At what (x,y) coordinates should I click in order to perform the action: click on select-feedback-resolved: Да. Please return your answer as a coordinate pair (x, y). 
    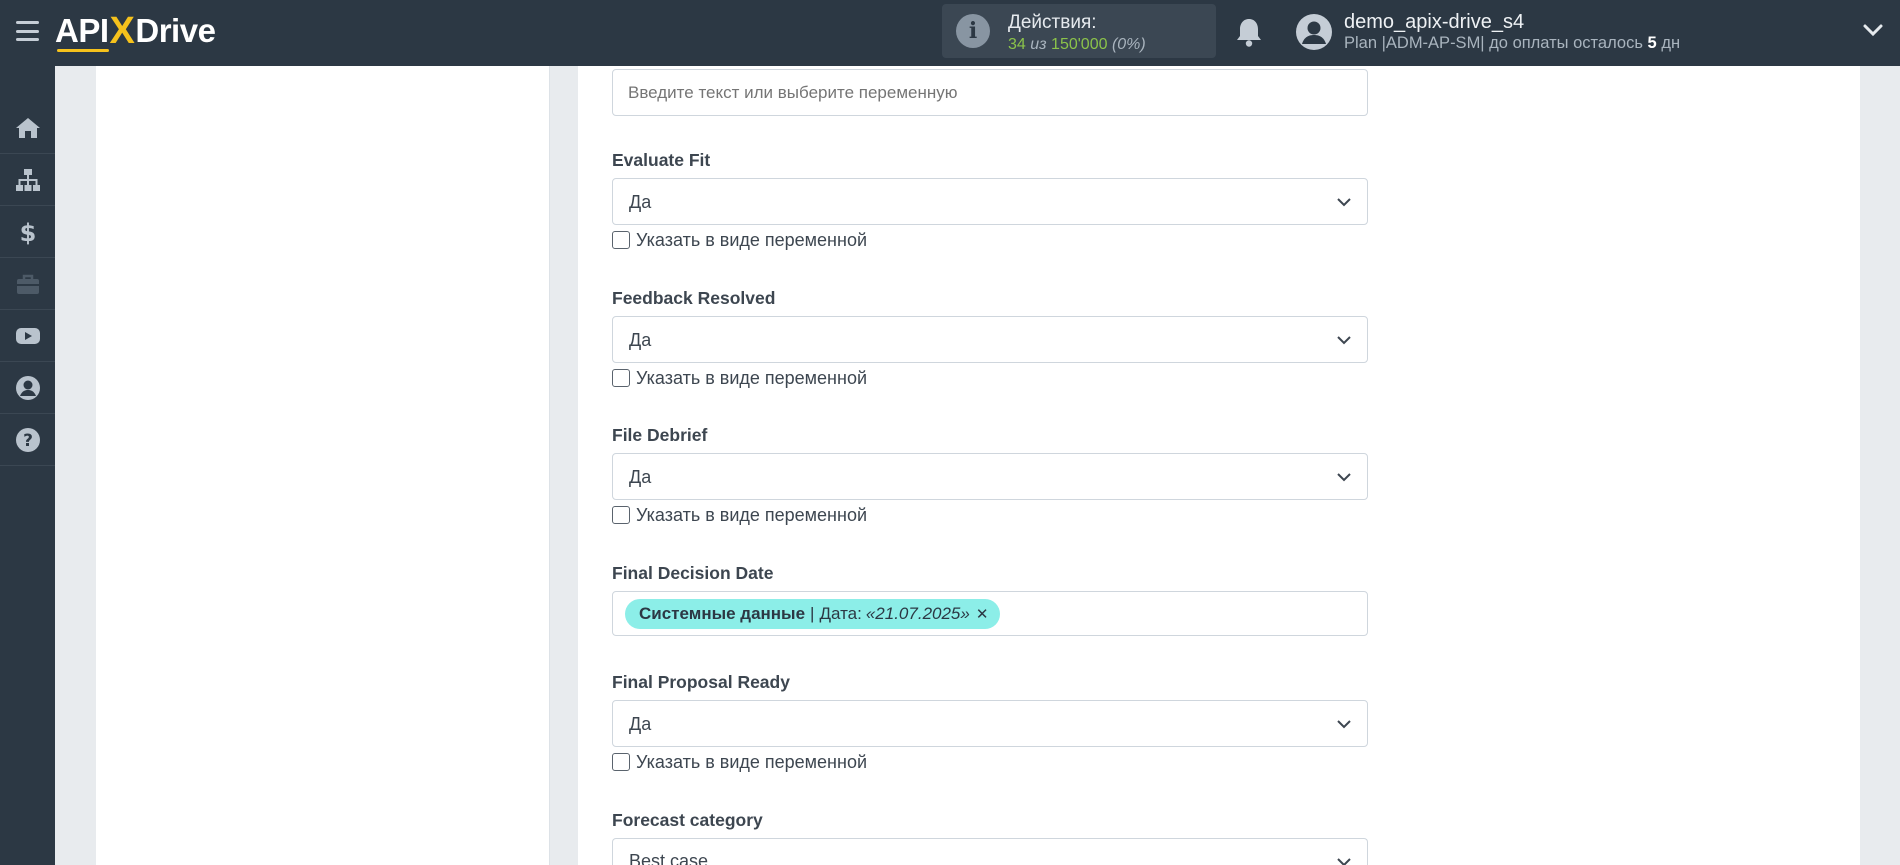
    Looking at the image, I should click on (990, 339).